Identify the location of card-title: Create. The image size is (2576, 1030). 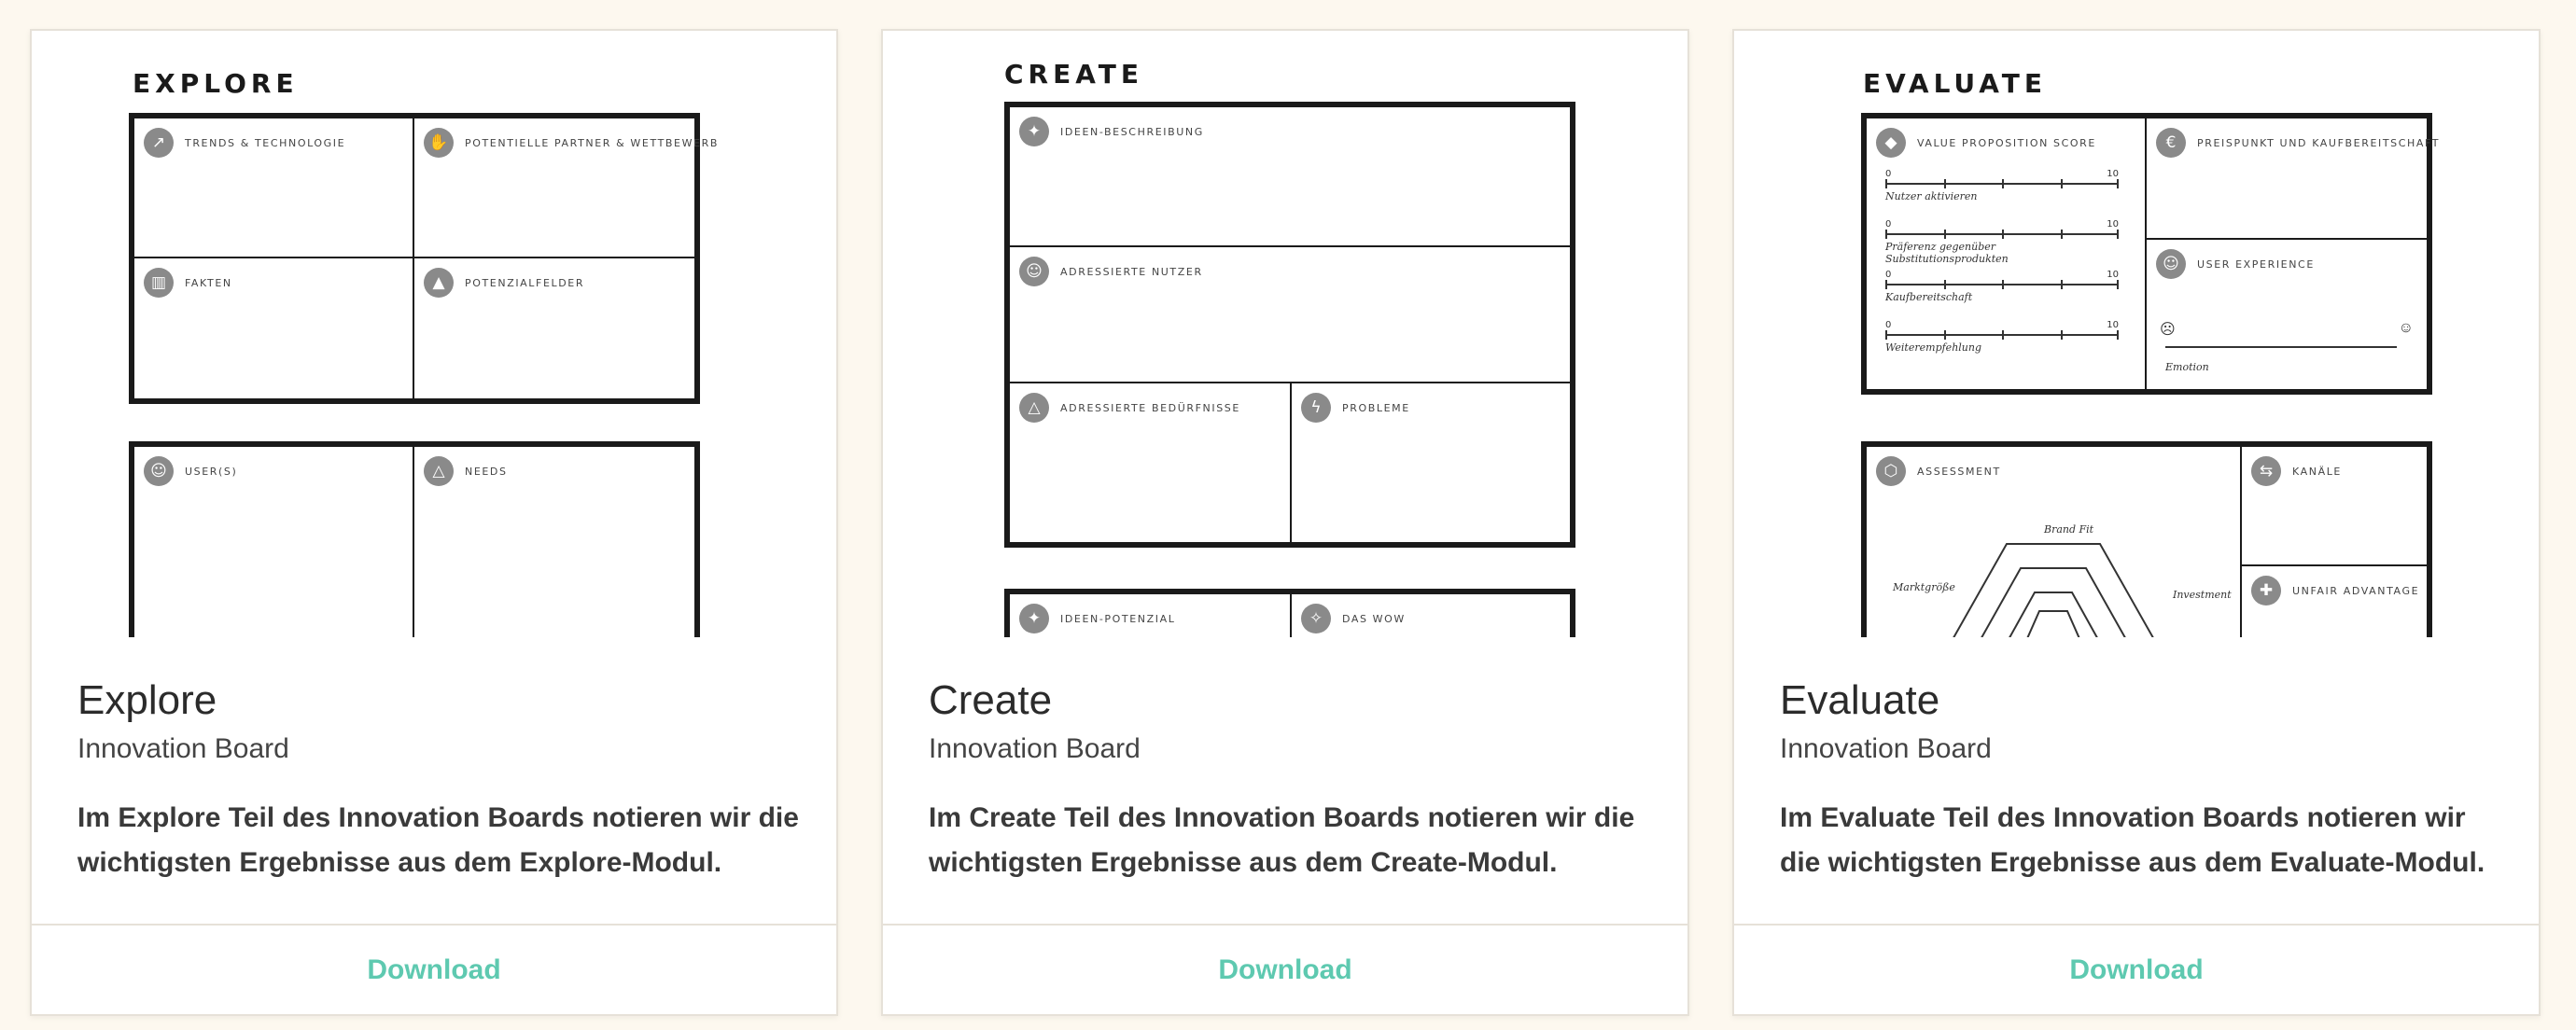
(991, 700).